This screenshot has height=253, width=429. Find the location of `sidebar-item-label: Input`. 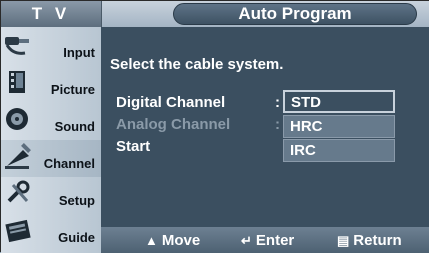

sidebar-item-label: Input is located at coordinates (79, 52).